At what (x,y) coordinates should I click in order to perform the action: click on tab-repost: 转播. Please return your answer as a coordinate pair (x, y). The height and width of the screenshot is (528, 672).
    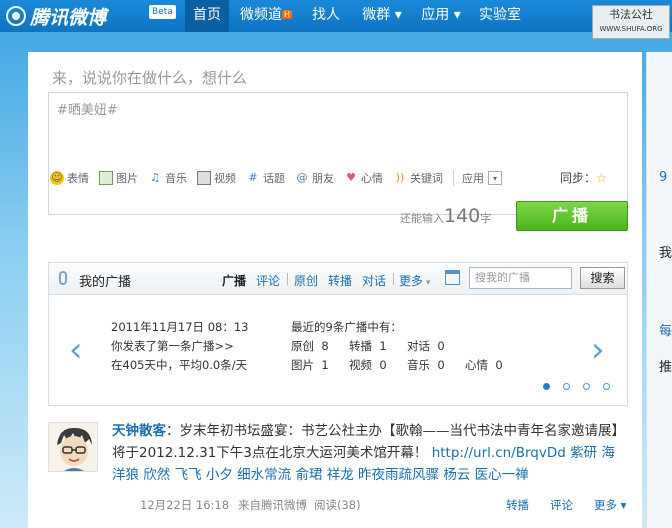
    Looking at the image, I should click on (340, 280).